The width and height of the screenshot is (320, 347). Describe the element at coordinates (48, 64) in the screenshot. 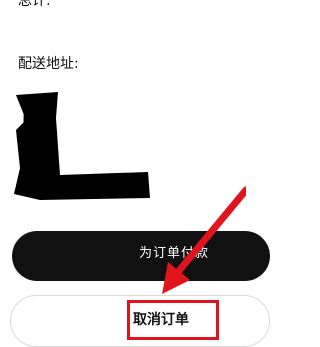

I see `delivery-address-label: 配送地址:` at that location.